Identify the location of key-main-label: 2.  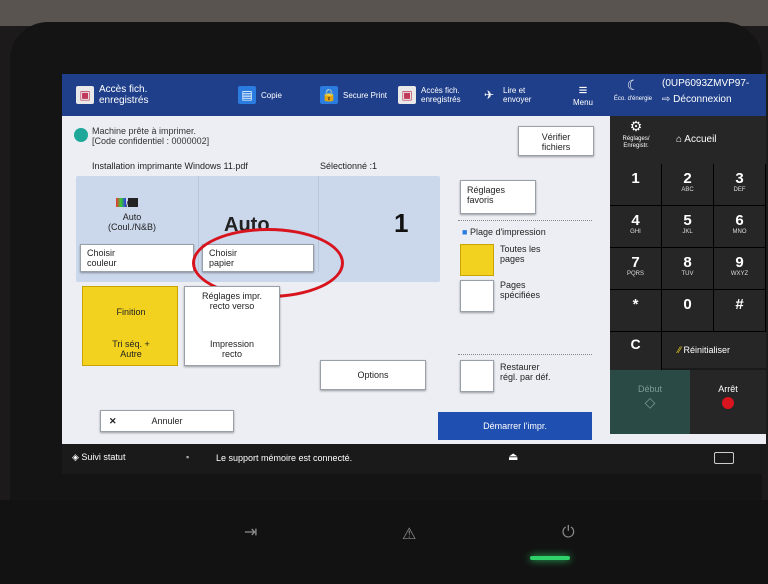
(687, 178).